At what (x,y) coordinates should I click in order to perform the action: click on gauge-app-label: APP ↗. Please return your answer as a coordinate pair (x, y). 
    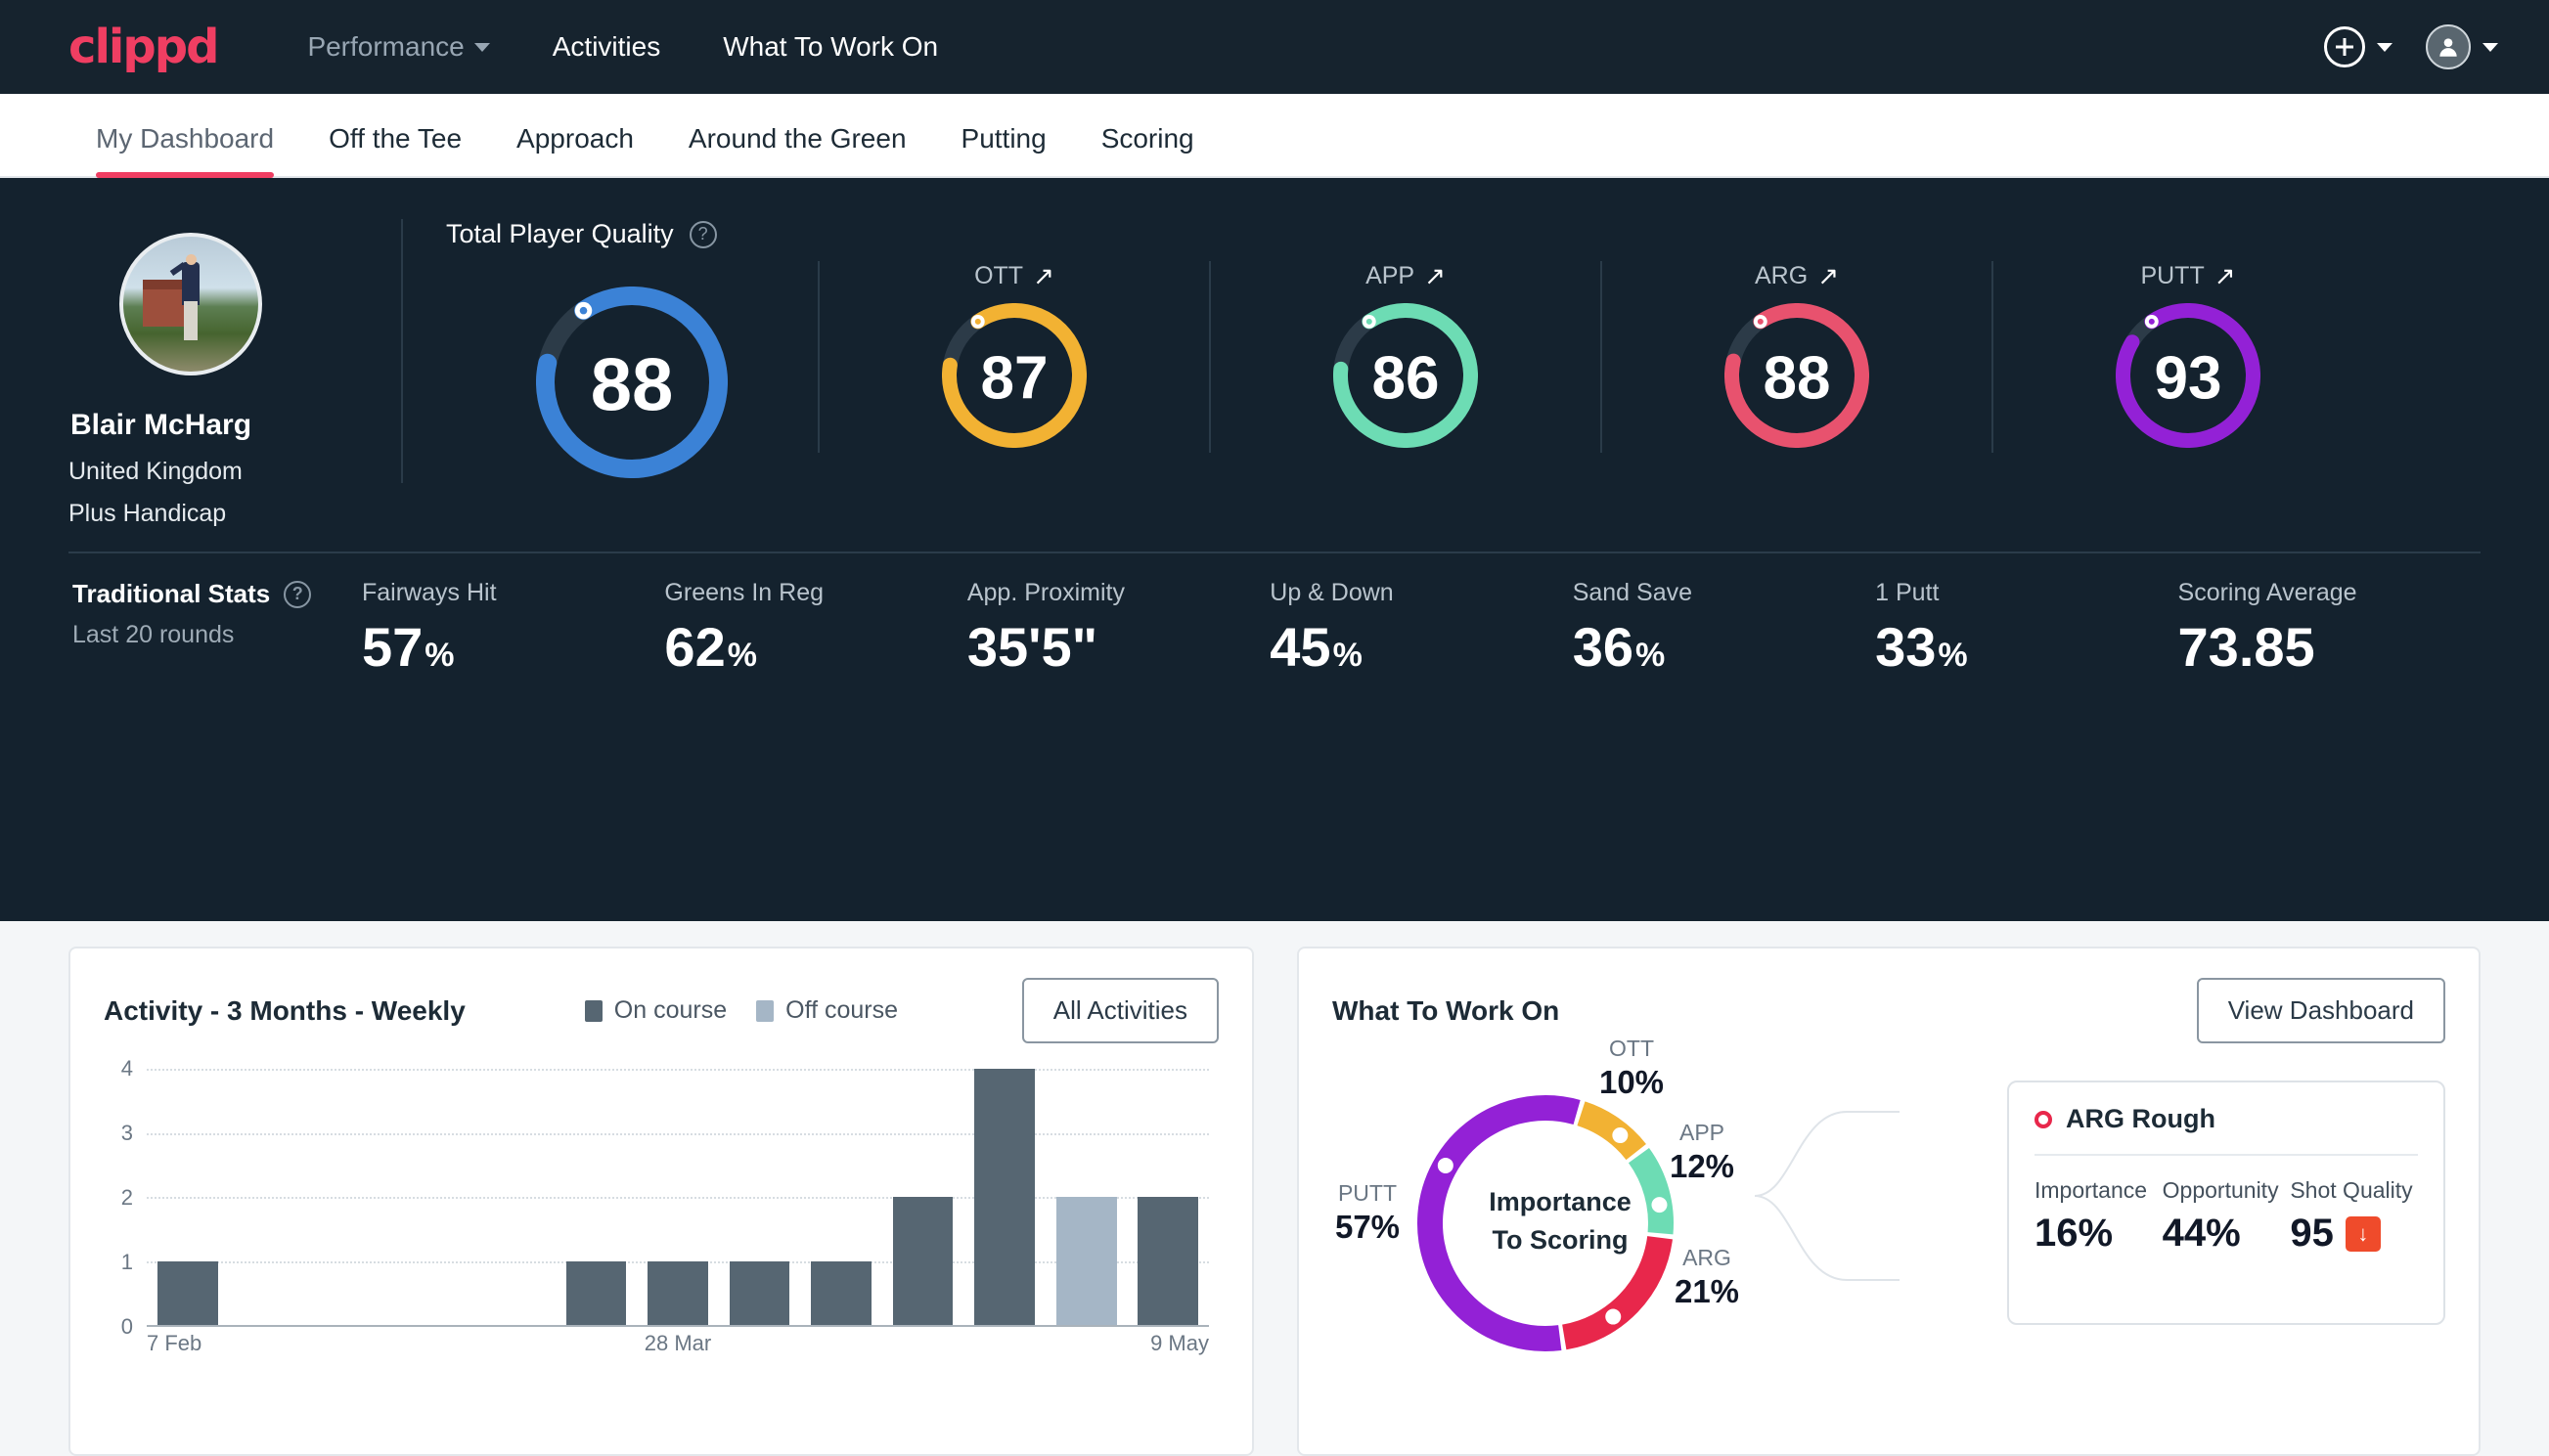
    Looking at the image, I should click on (1406, 275).